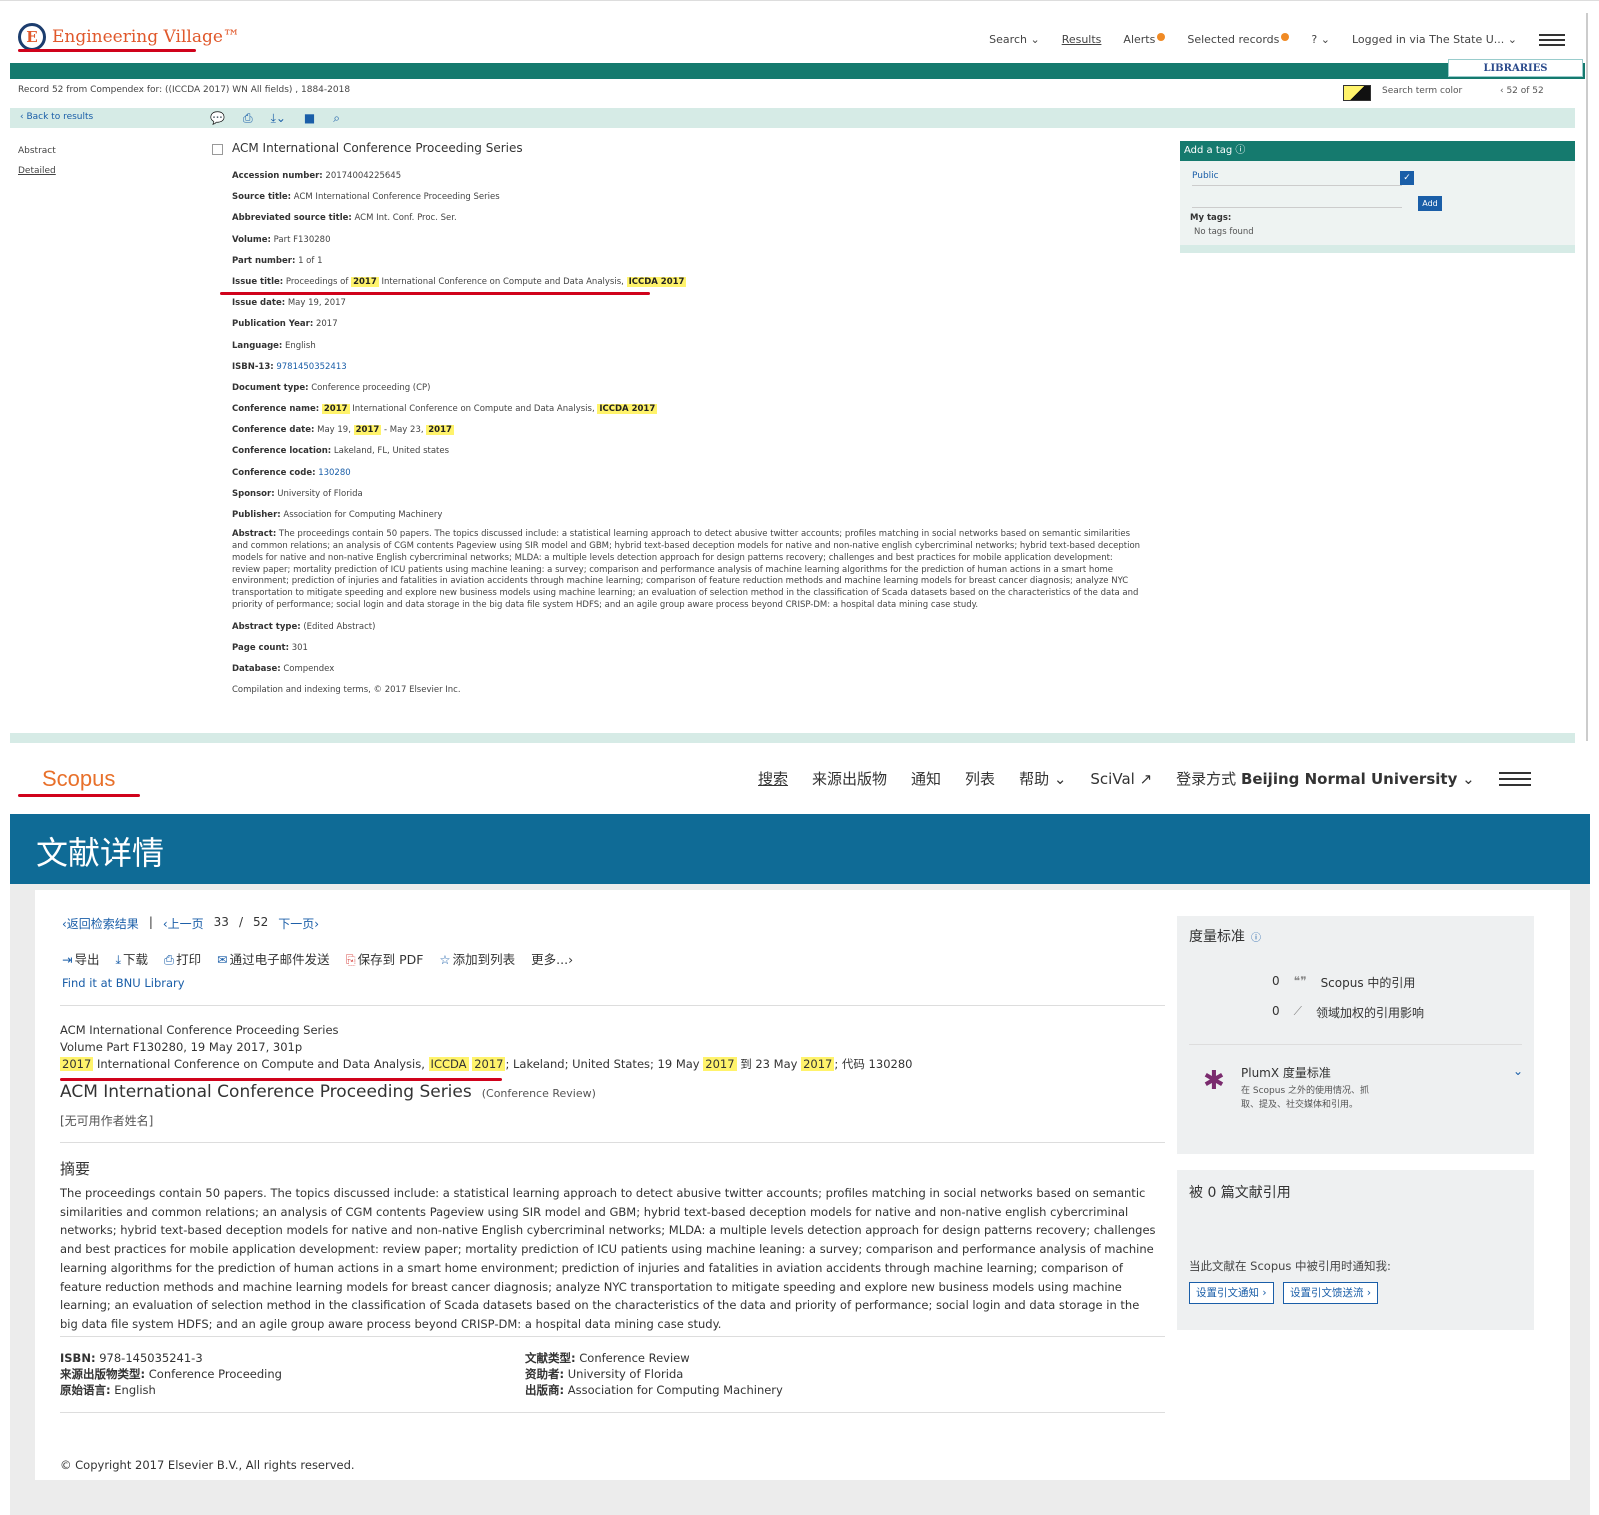 This screenshot has height=1515, width=1599. Describe the element at coordinates (692, 476) in the screenshot. I see `ev-field-conf-code: Conference code: 130280` at that location.